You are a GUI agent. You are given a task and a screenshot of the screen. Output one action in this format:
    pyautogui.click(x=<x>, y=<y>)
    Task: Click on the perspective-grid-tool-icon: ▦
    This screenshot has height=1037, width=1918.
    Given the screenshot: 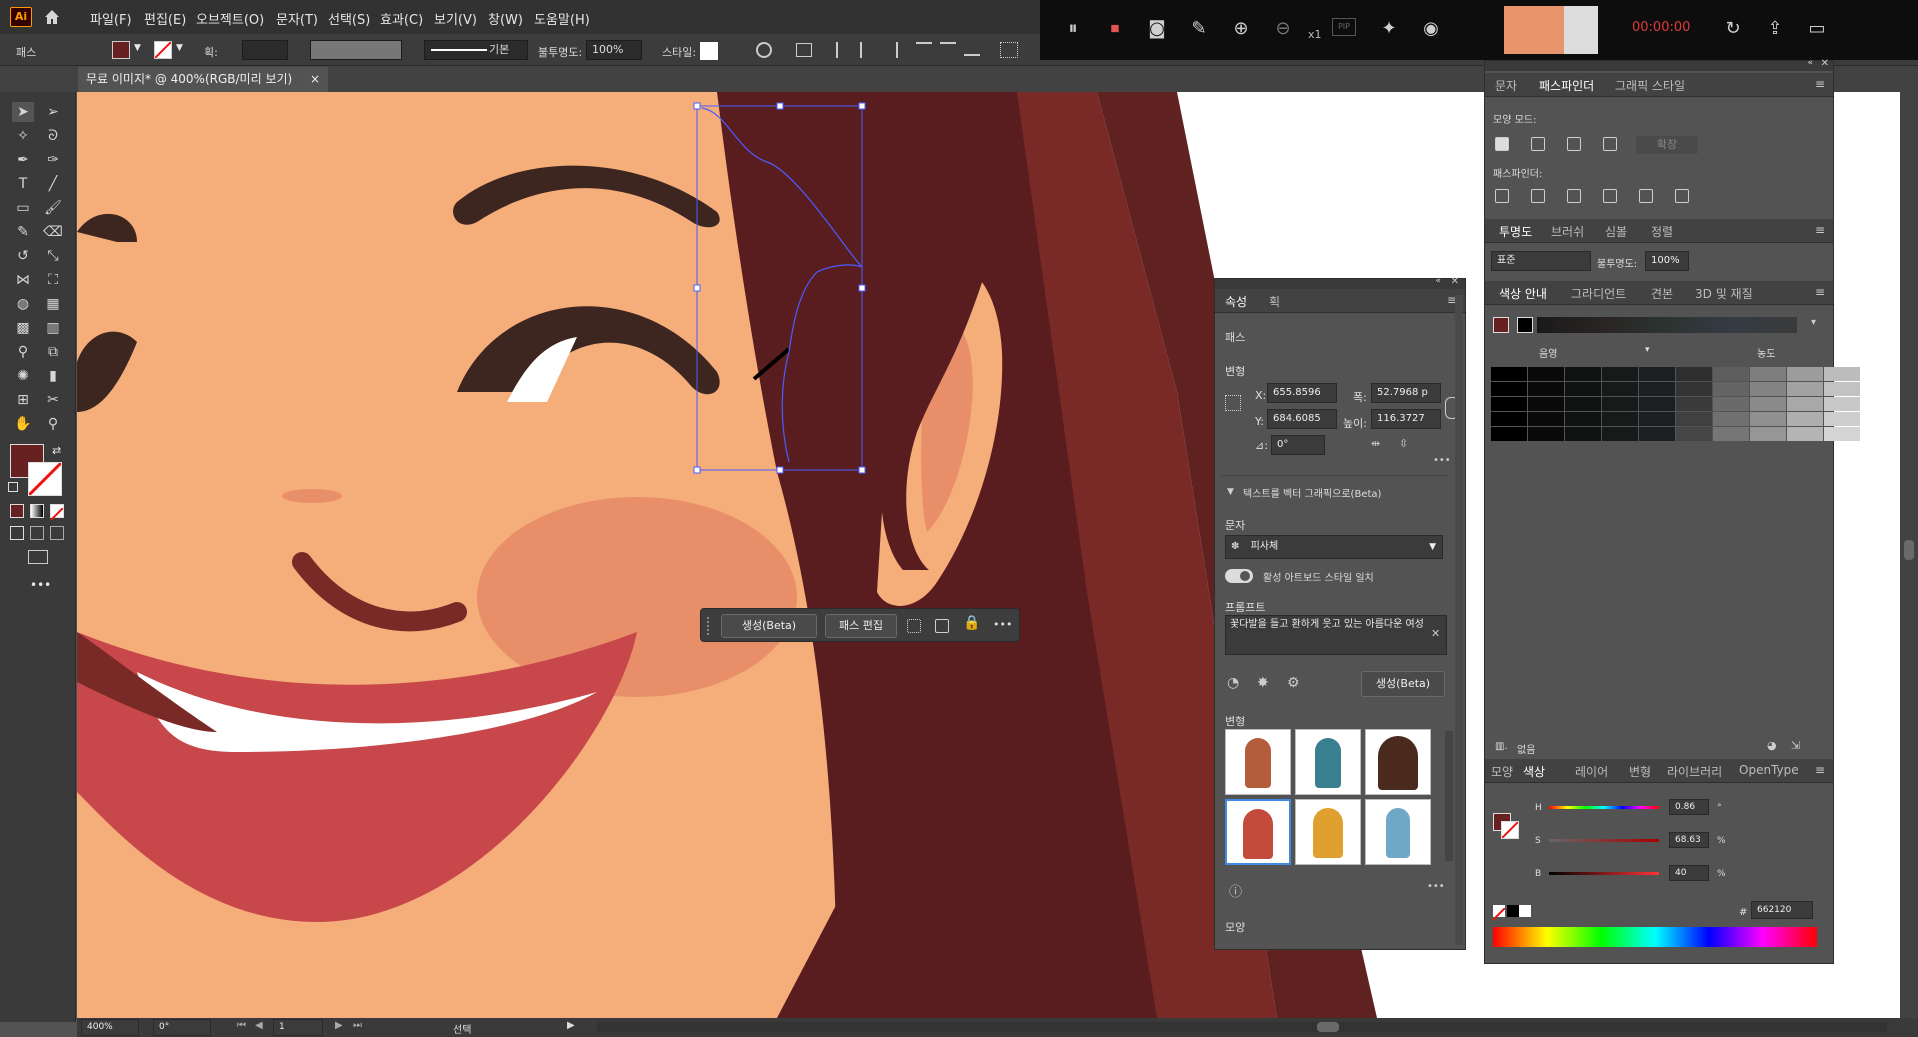 What is the action you would take?
    pyautogui.click(x=53, y=304)
    